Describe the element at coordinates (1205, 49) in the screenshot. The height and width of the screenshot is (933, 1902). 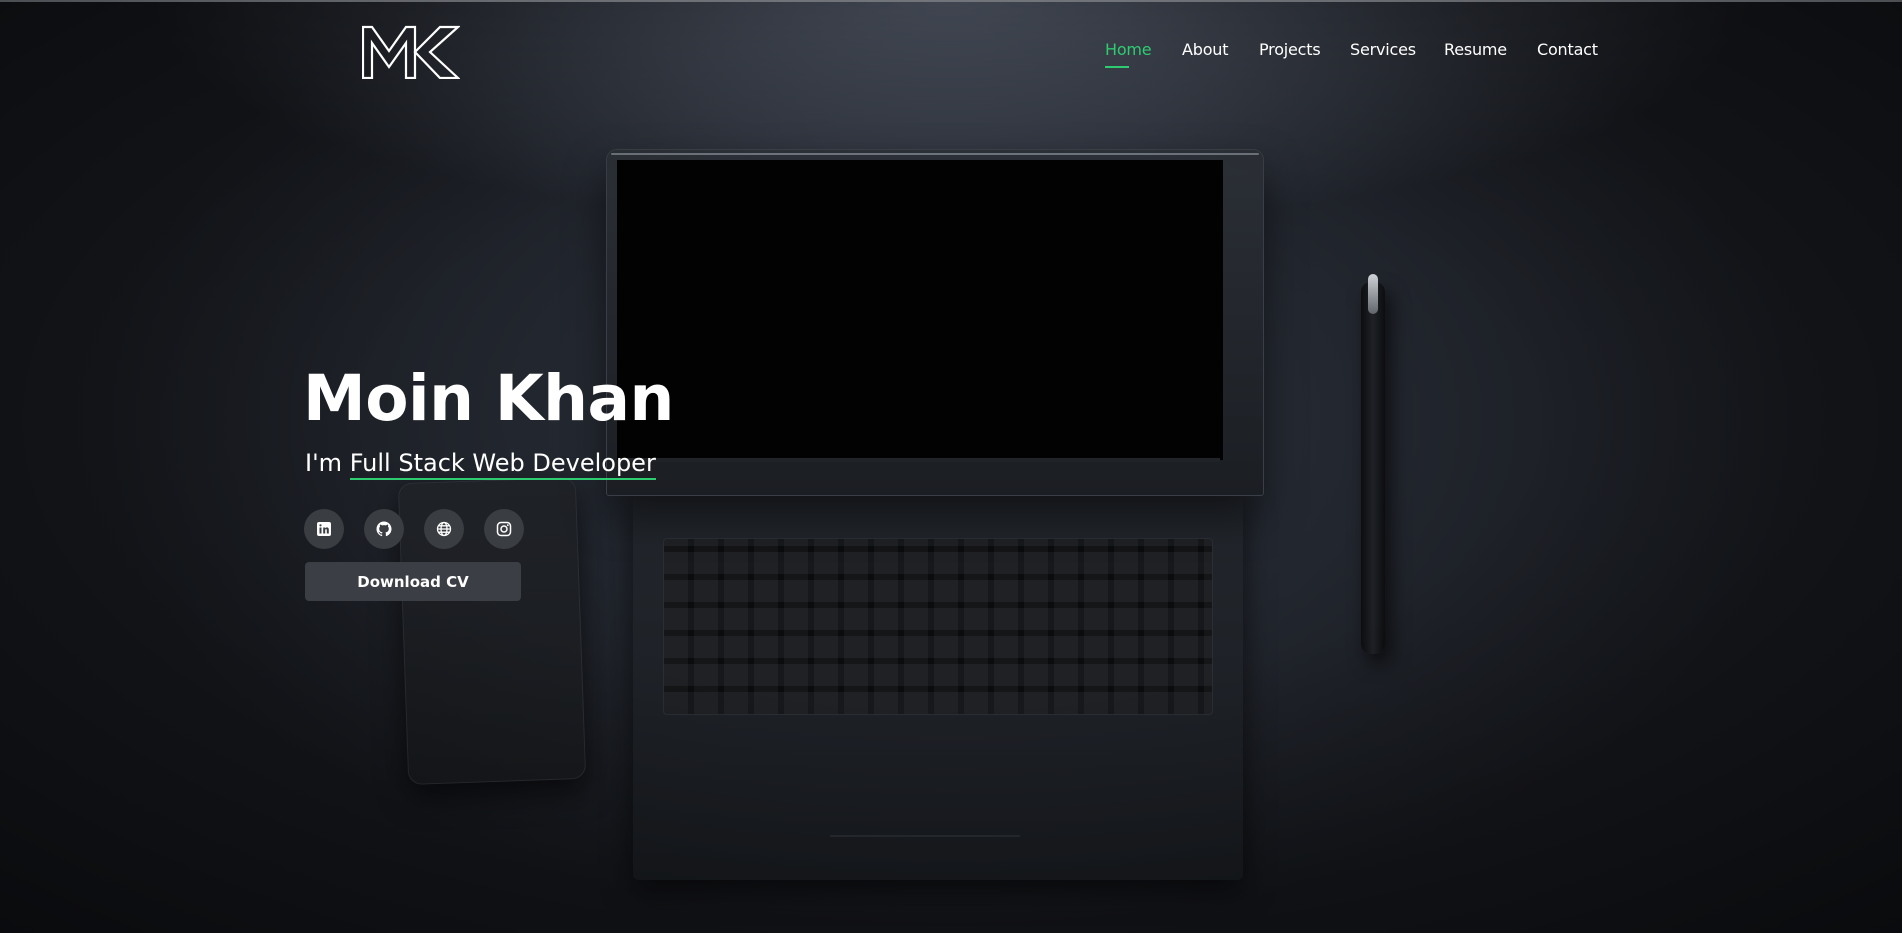
I see `nav-about: About` at that location.